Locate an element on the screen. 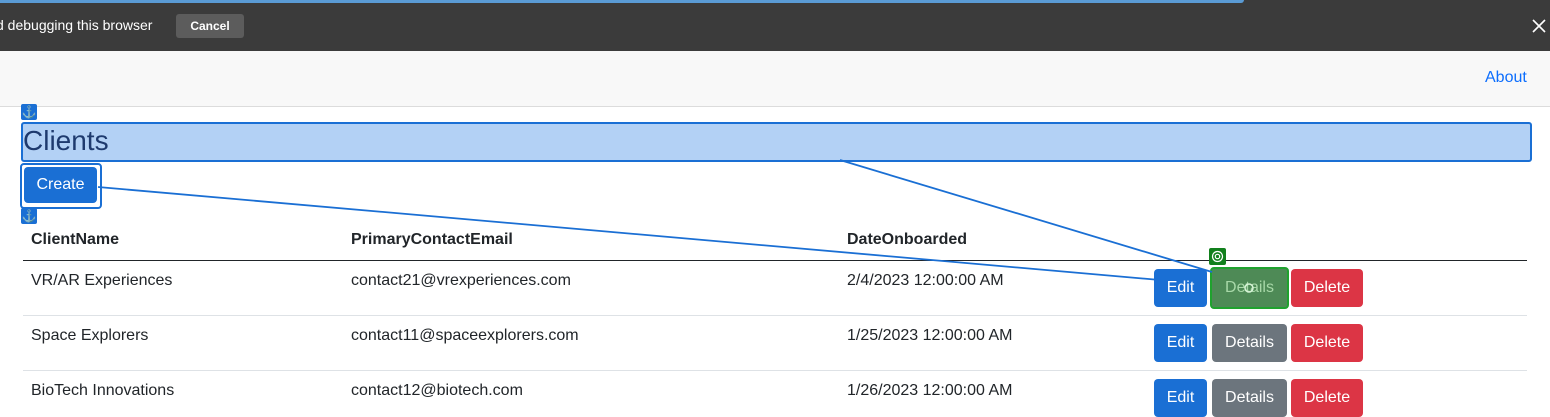 The height and width of the screenshot is (417, 1550). date-cell: 1/26/2023 12:00:00 AM is located at coordinates (930, 390).